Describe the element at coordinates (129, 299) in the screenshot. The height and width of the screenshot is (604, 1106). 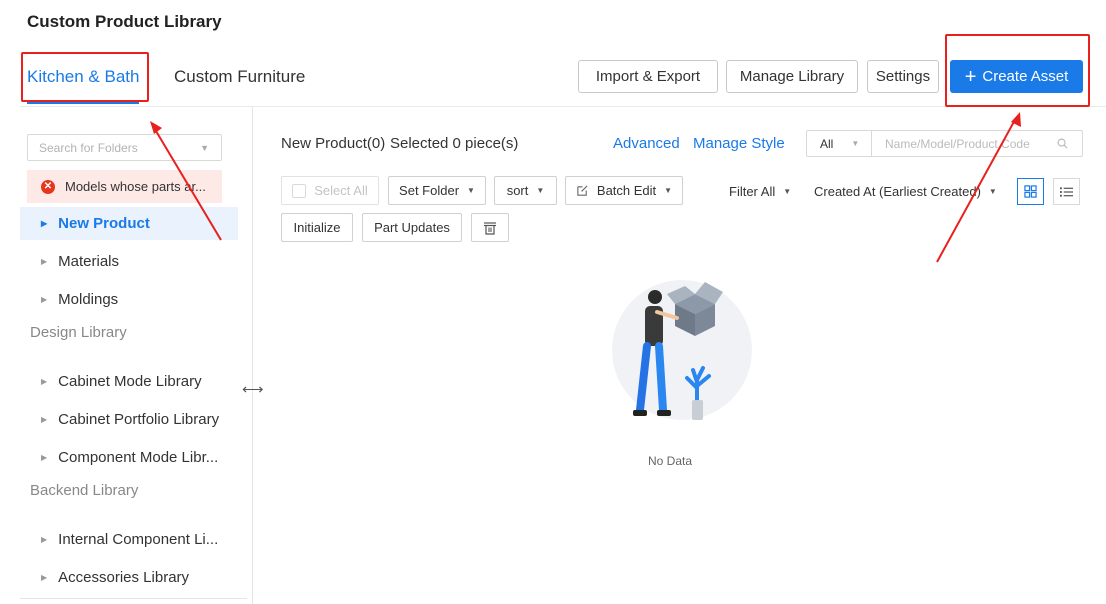
I see `sidebar-item-moldings: ▶ Moldings` at that location.